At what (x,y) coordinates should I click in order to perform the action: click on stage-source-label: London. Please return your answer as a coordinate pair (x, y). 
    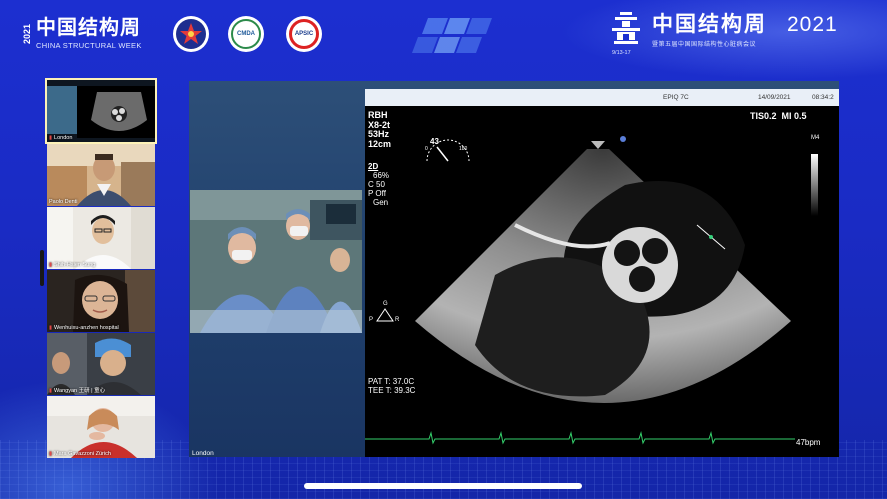
    Looking at the image, I should click on (203, 453).